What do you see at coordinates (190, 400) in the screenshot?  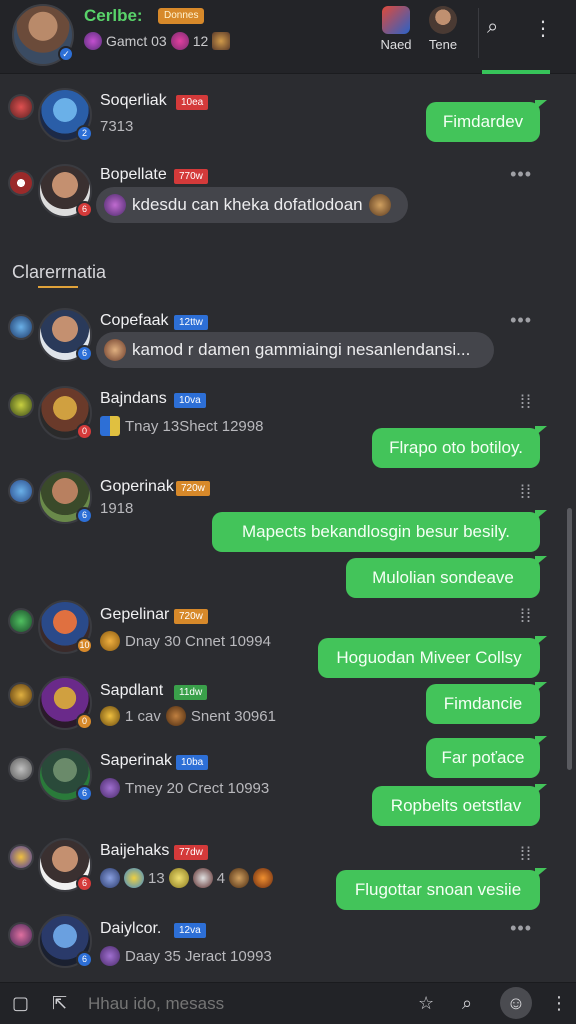 I see `row-tag: 10va` at bounding box center [190, 400].